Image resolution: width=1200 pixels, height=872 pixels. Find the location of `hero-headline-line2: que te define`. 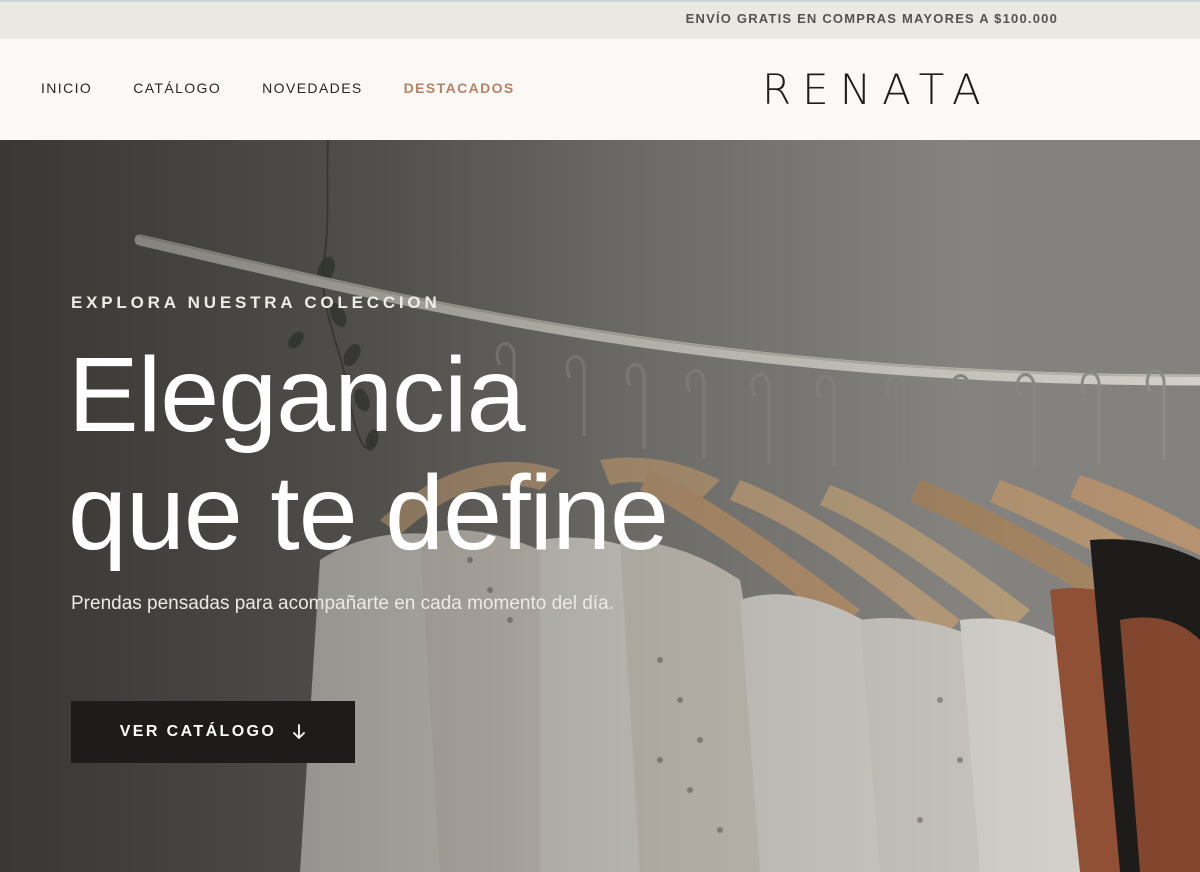

hero-headline-line2: que te define is located at coordinates (368, 513).